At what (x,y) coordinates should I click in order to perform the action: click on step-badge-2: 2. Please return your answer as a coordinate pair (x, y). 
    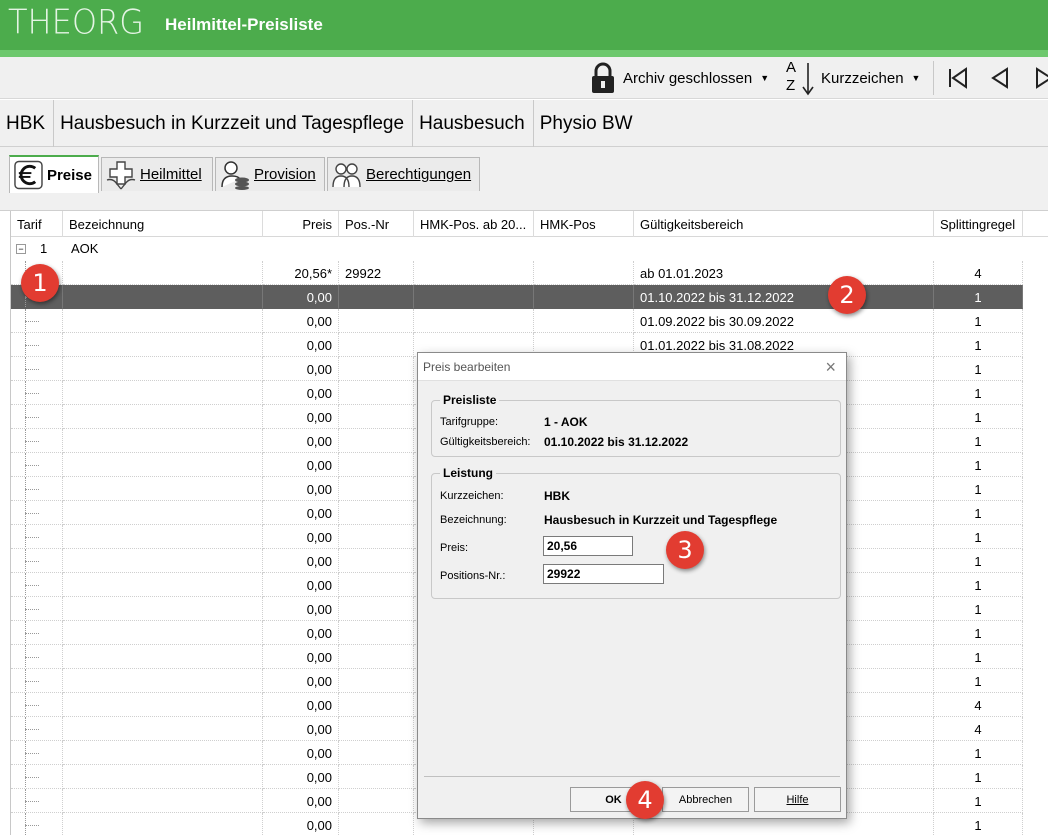
    Looking at the image, I should click on (847, 295).